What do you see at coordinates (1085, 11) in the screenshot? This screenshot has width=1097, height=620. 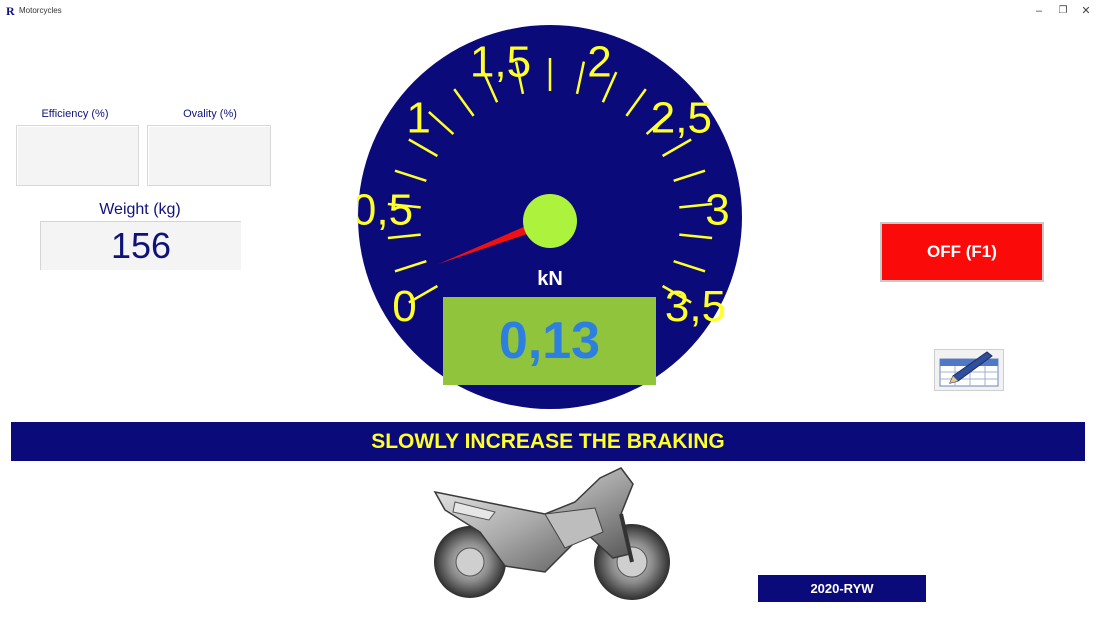 I see `close-button: ✕` at bounding box center [1085, 11].